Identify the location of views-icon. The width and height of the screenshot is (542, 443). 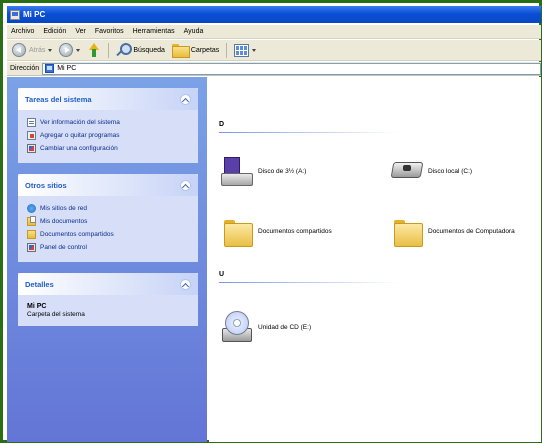
(242, 50).